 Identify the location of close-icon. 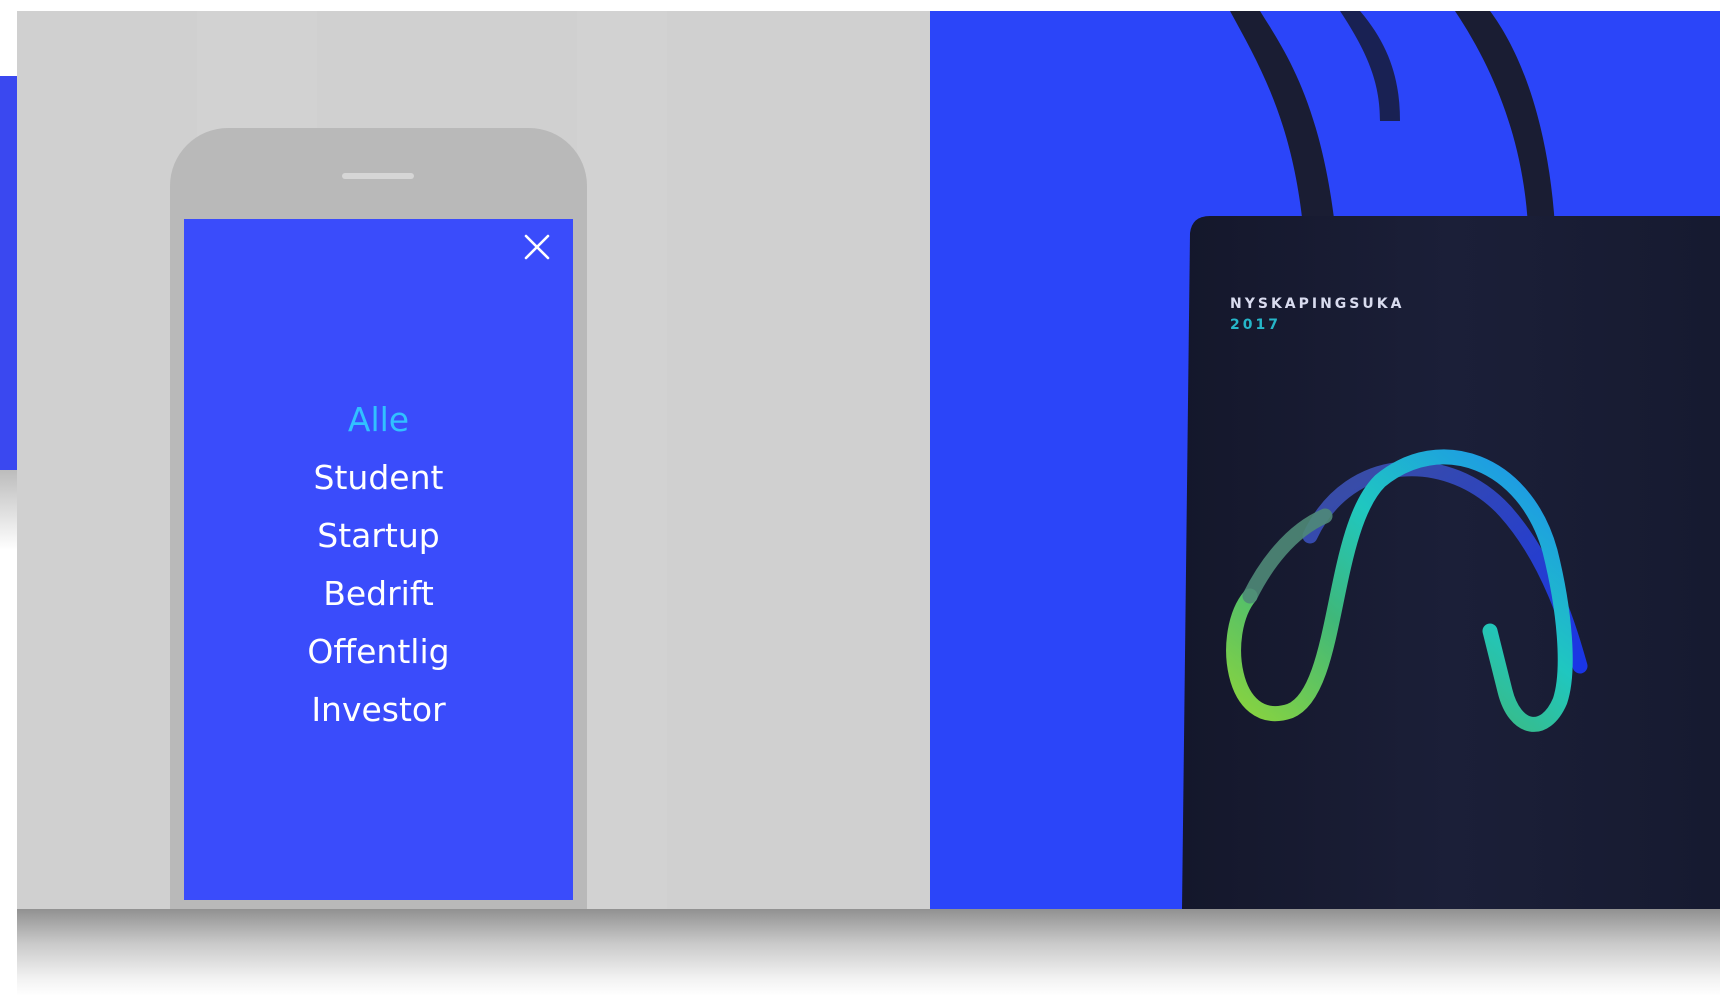
(537, 247).